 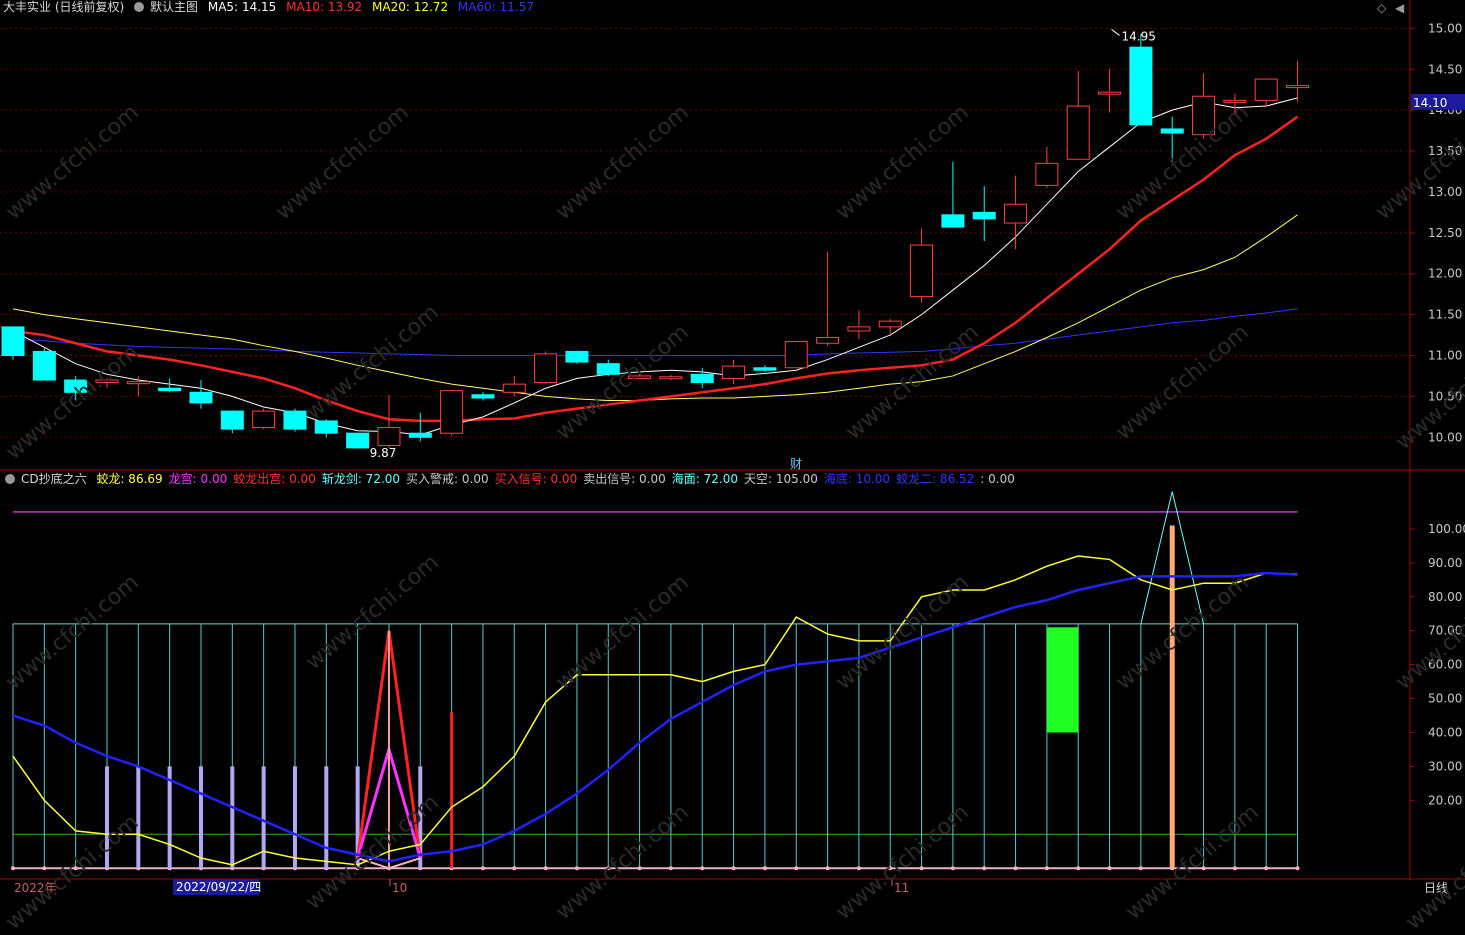 I want to click on template-name: 默认主图, so click(x=174, y=7).